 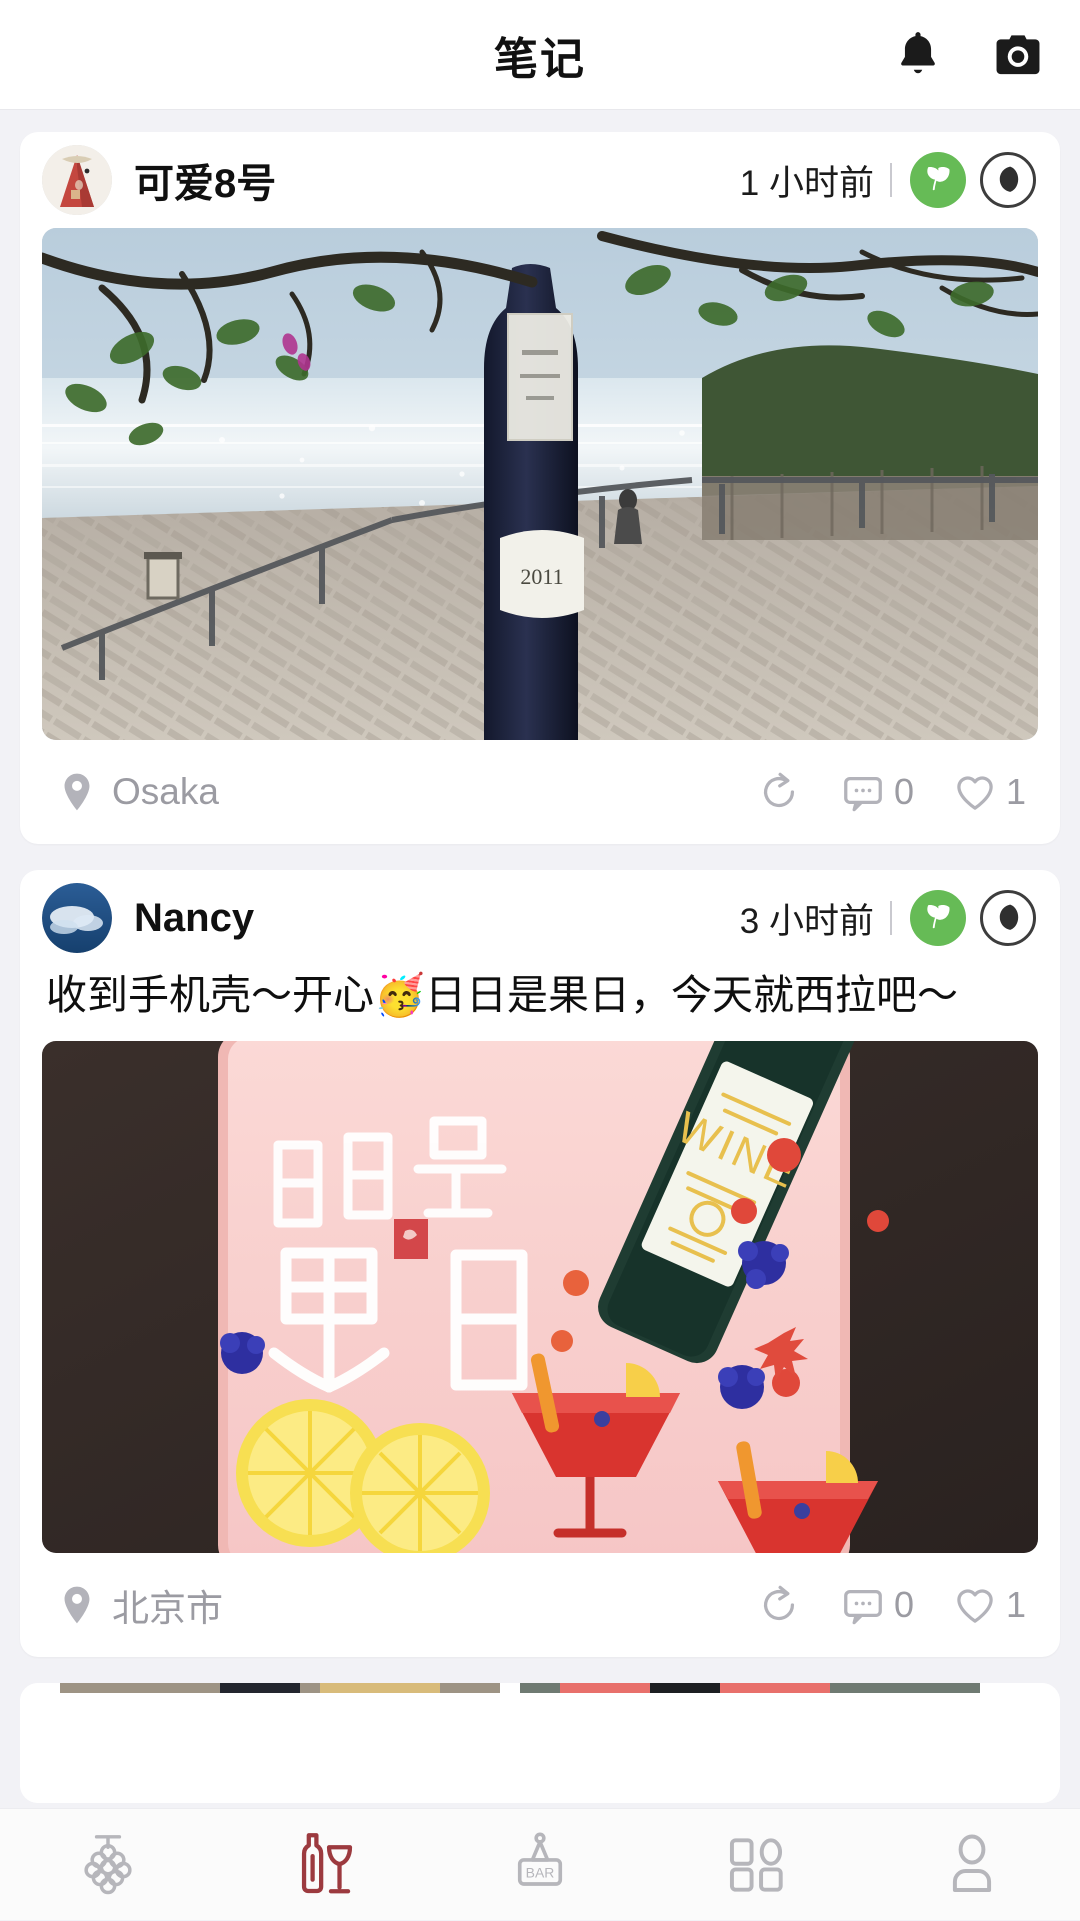 What do you see at coordinates (194, 918) in the screenshot?
I see `username: Nancy` at bounding box center [194, 918].